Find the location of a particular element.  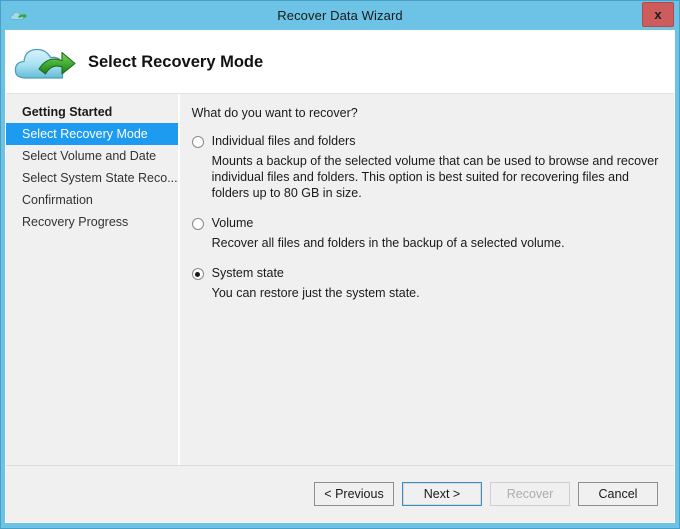

sidebar-item-select-recovery-mode: Select Recovery Mode is located at coordinates (92, 134).